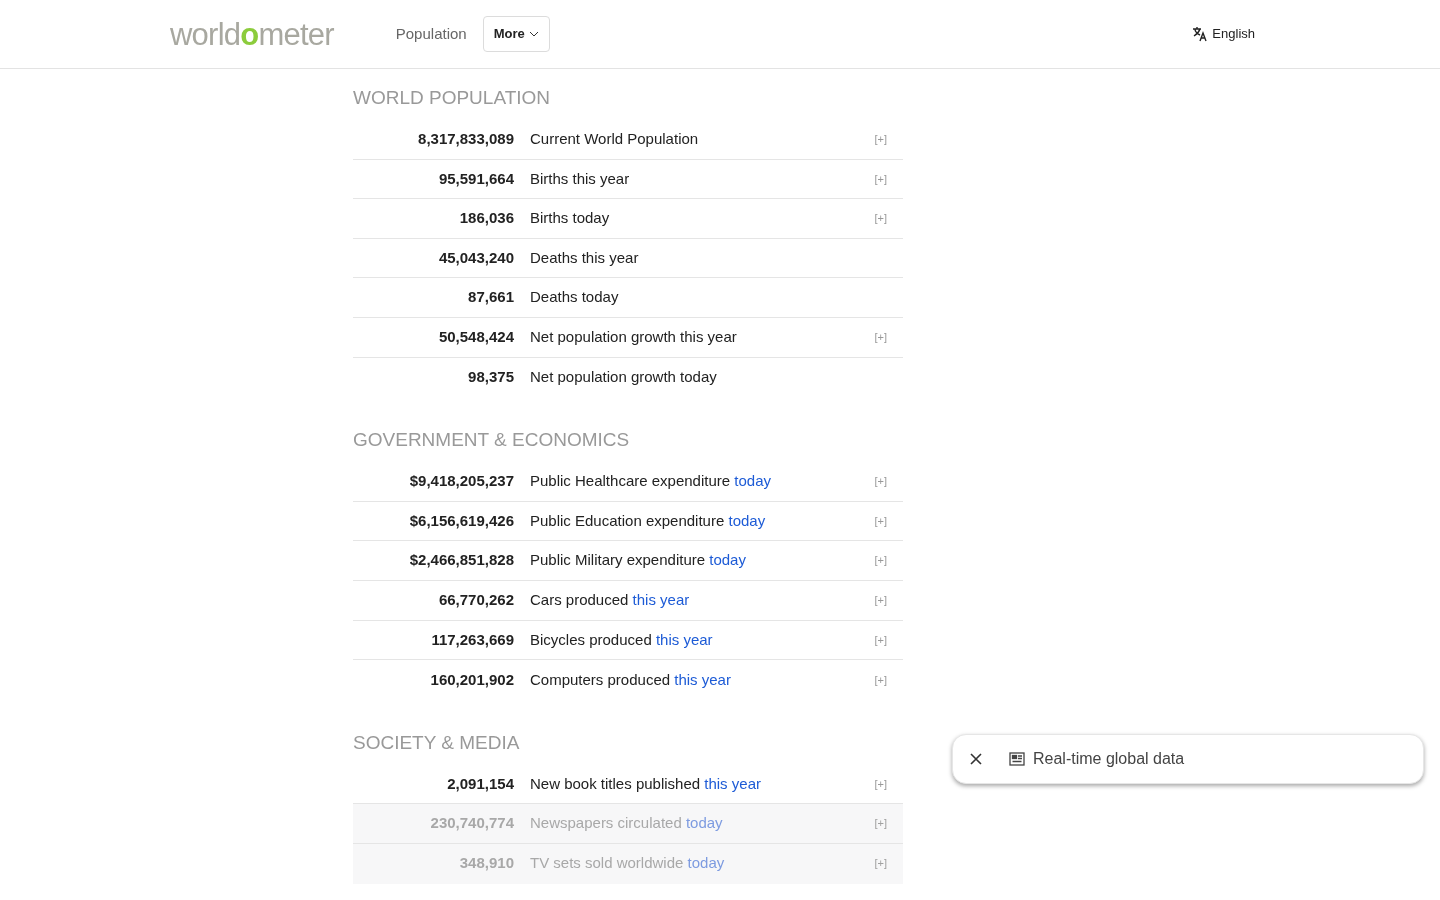 This screenshot has height=900, width=1440. What do you see at coordinates (461, 481) in the screenshot?
I see `stat-value: $9,418,205,237` at bounding box center [461, 481].